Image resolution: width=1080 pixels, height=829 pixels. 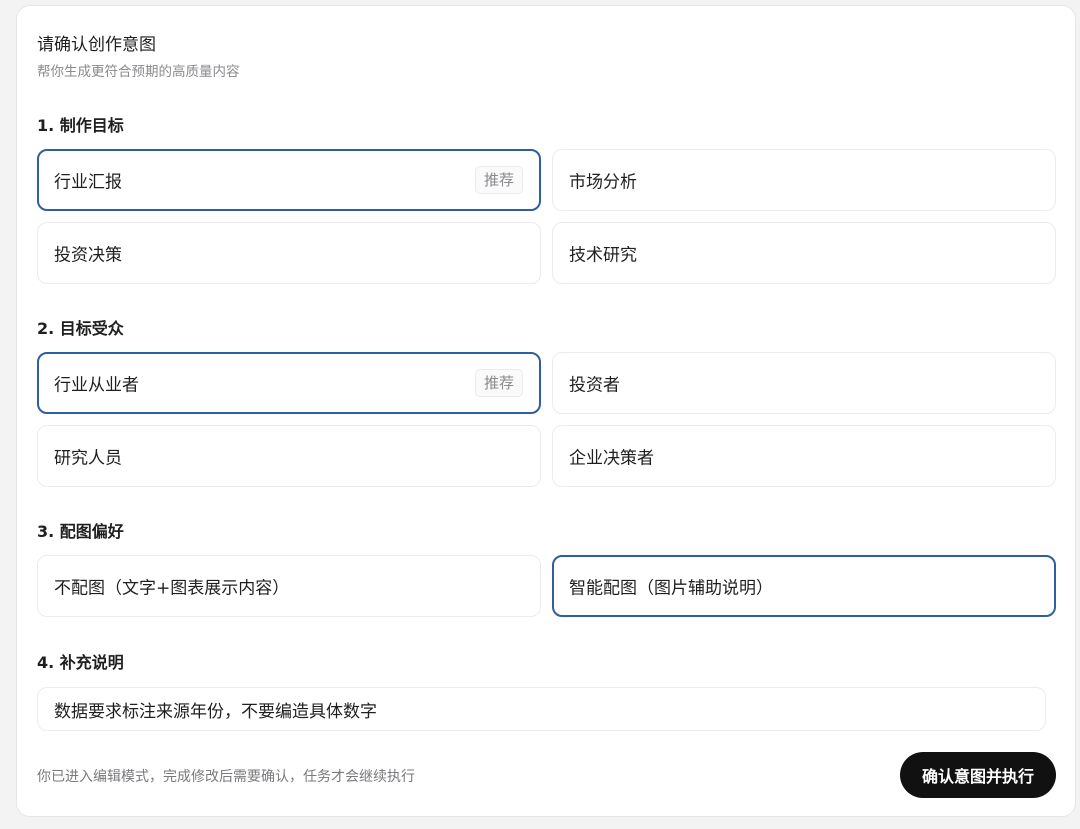 What do you see at coordinates (804, 253) in the screenshot?
I see `option-goal-tech-research: 技术研究` at bounding box center [804, 253].